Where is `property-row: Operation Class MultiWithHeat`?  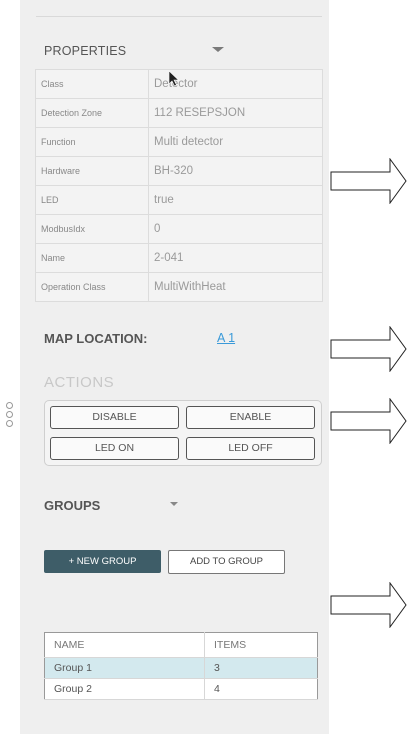
property-row: Operation Class MultiWithHeat is located at coordinates (179, 287).